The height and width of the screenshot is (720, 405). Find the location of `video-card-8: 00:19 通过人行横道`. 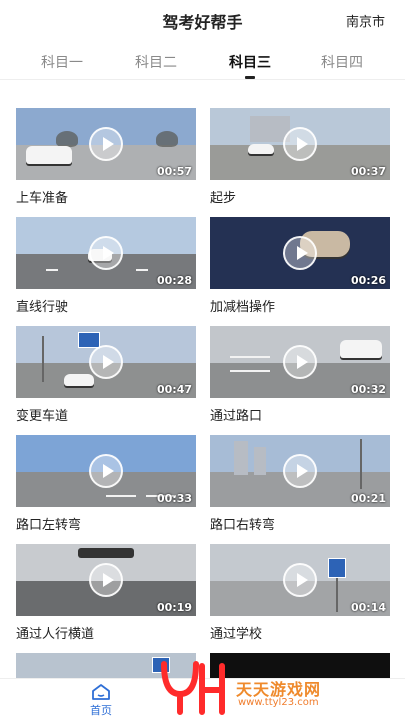

video-card-8: 00:19 通过人行横道 is located at coordinates (106, 593).